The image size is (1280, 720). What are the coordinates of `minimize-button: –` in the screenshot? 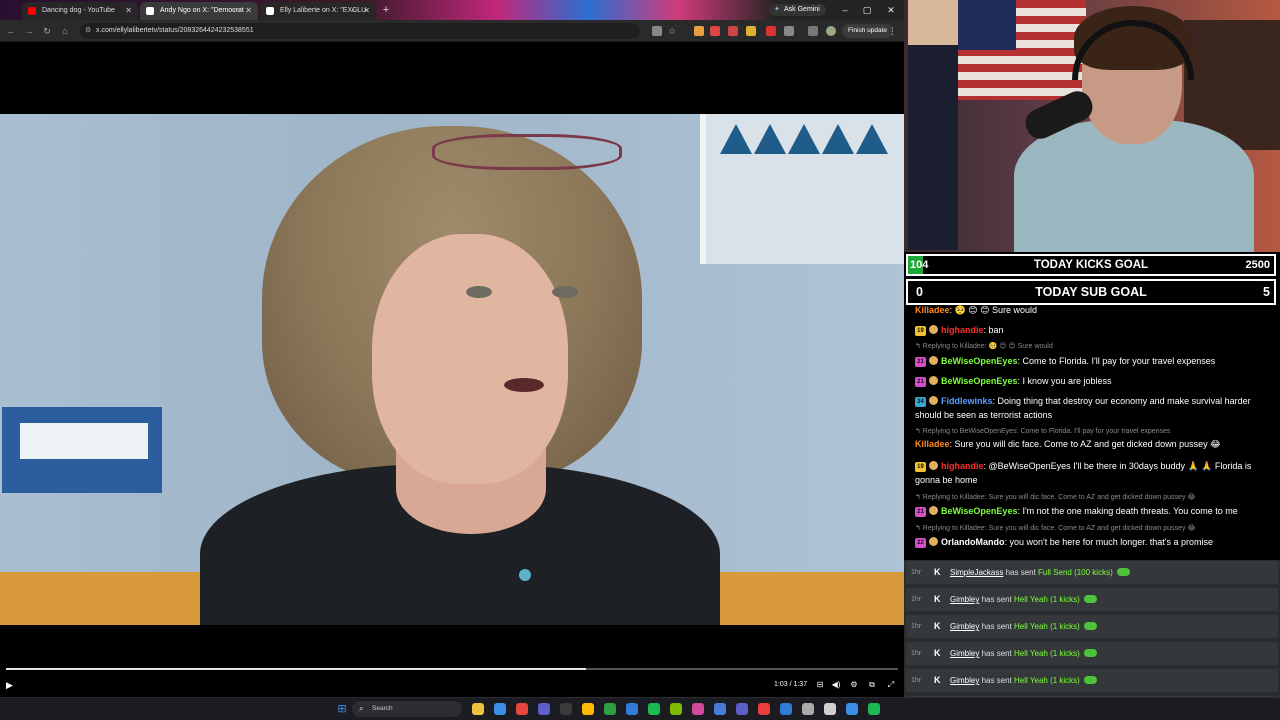 It's located at (845, 10).